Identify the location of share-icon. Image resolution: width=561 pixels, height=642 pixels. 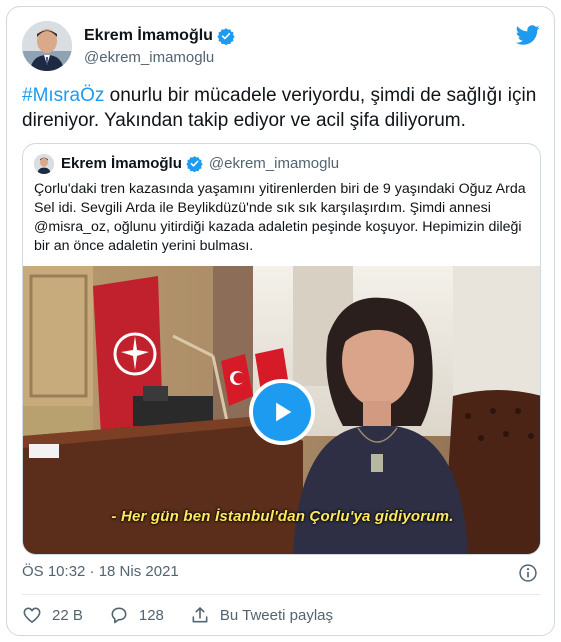
(200, 615).